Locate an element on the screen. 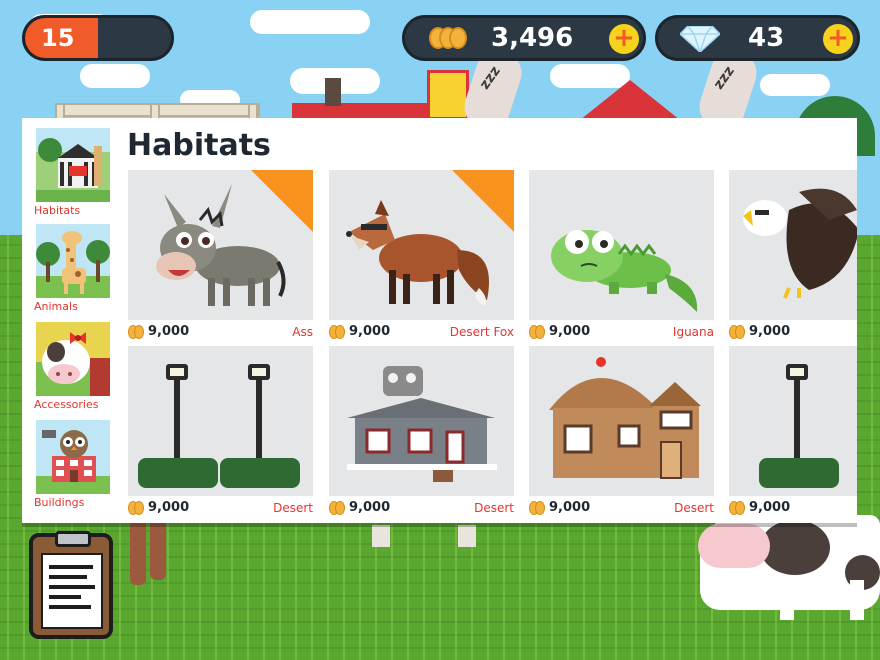 The height and width of the screenshot is (660, 880). lamp-post-with-hedge-illustration is located at coordinates (793, 421).